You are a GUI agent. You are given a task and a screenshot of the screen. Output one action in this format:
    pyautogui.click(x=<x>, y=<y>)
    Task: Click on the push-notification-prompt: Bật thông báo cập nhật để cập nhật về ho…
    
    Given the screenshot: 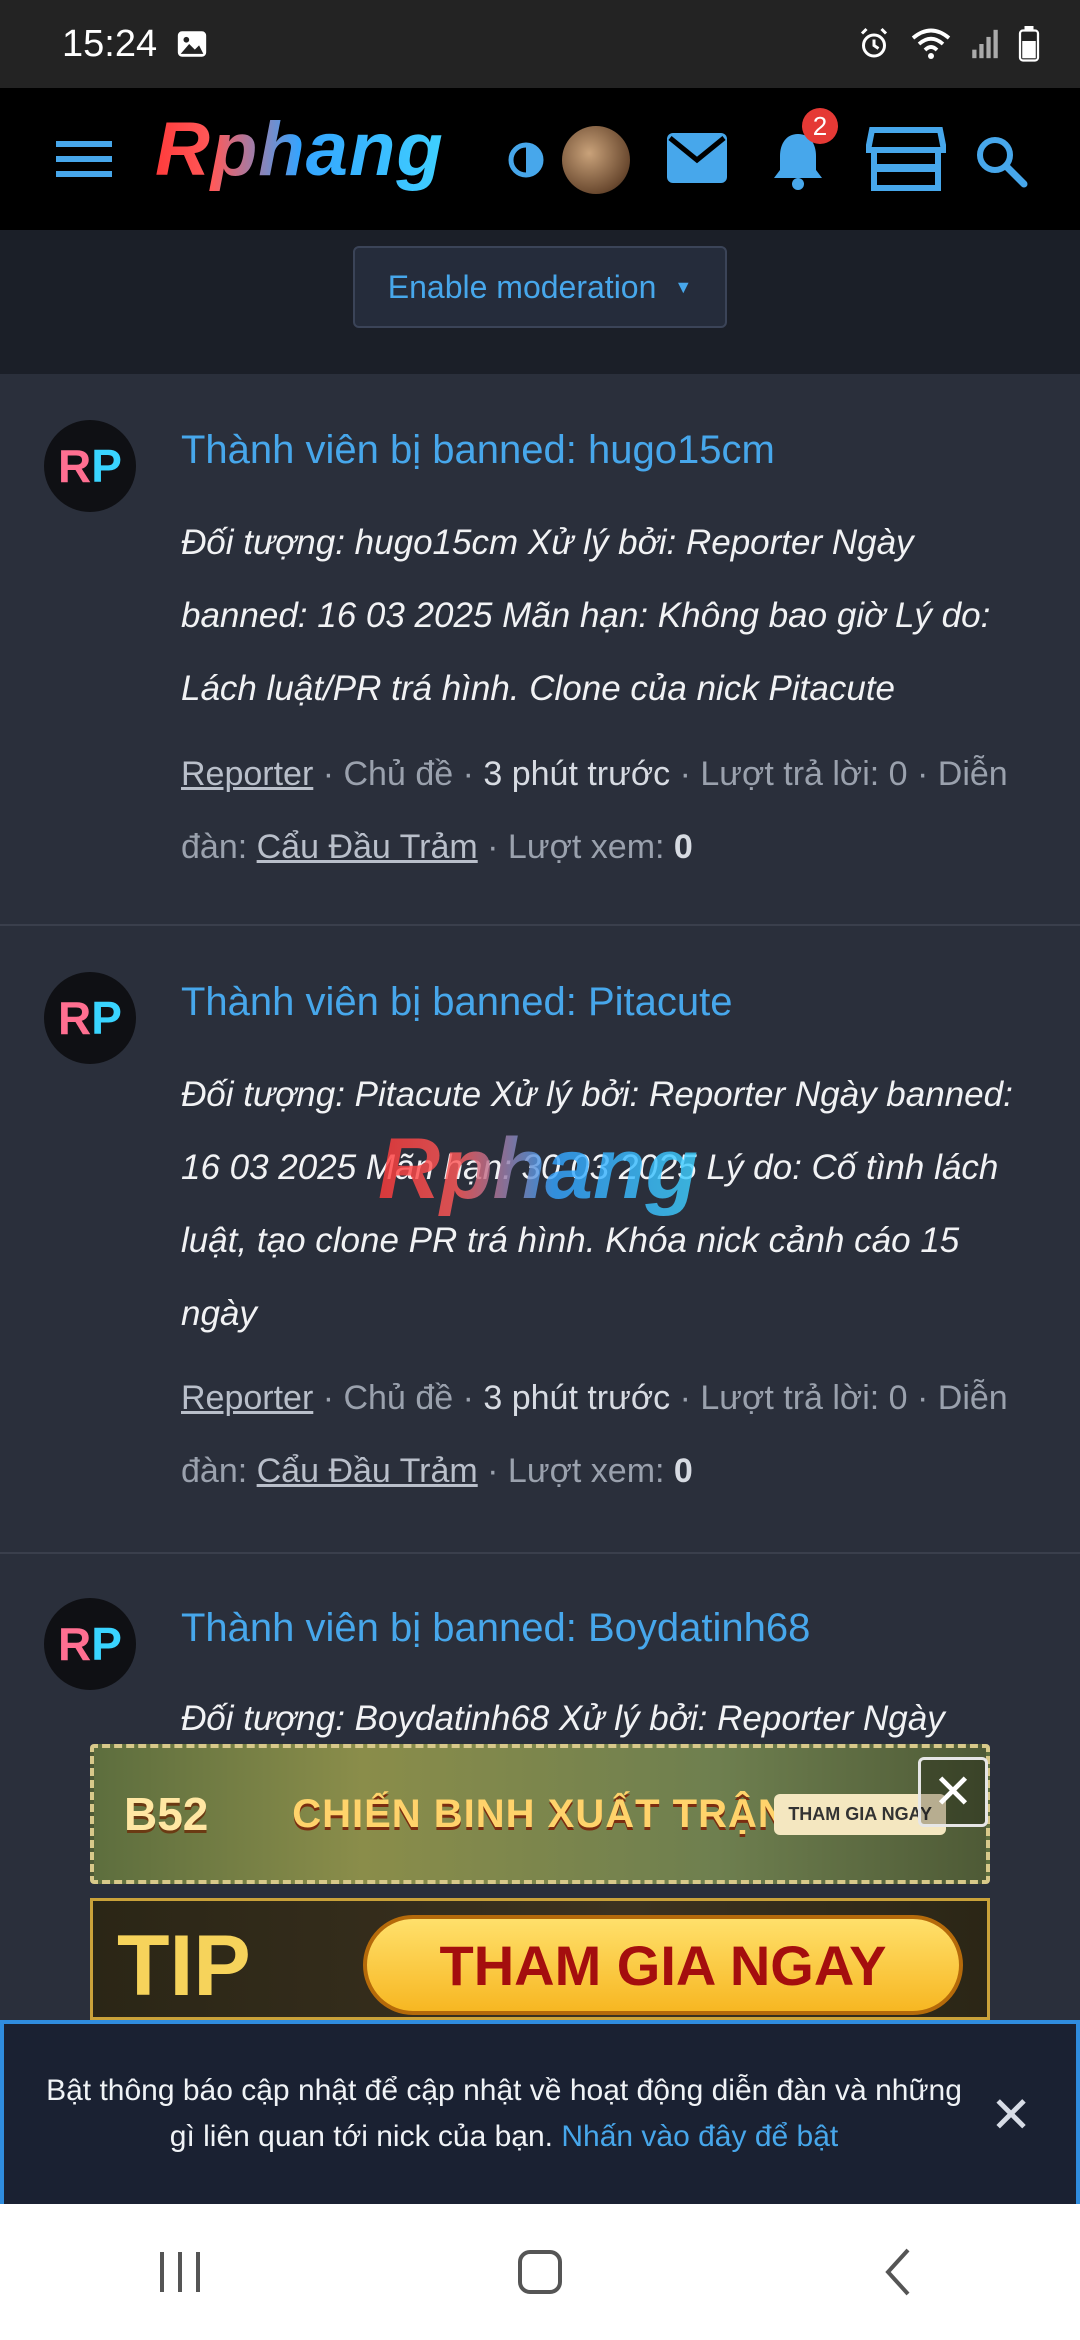 What is the action you would take?
    pyautogui.click(x=540, y=2112)
    